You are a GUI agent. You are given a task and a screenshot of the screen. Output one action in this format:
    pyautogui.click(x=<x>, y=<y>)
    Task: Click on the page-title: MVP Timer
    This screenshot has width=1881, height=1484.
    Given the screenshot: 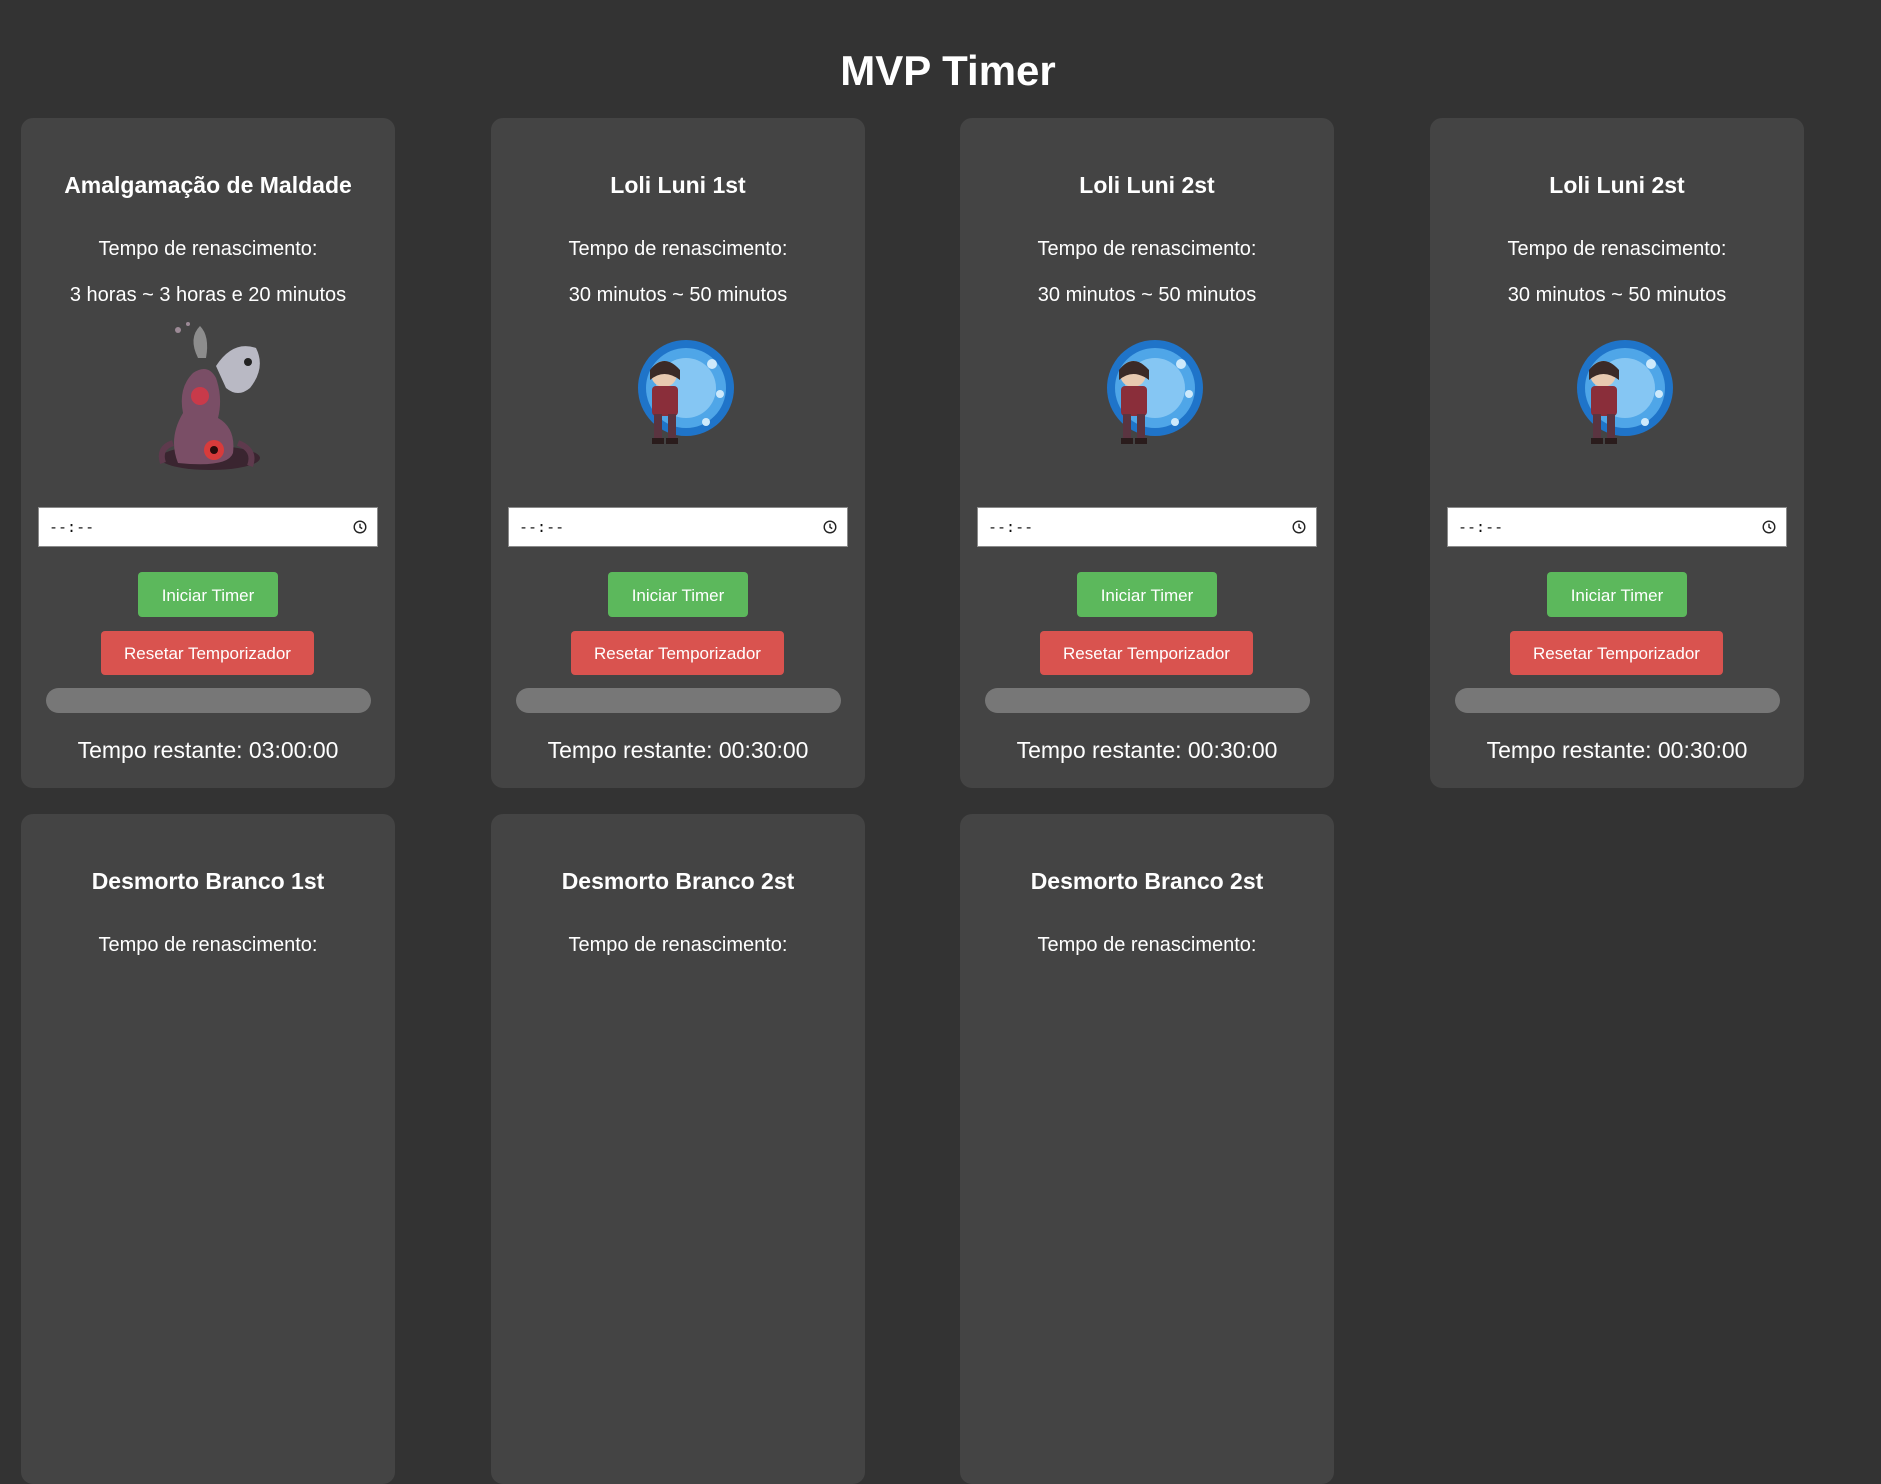 What is the action you would take?
    pyautogui.click(x=948, y=70)
    